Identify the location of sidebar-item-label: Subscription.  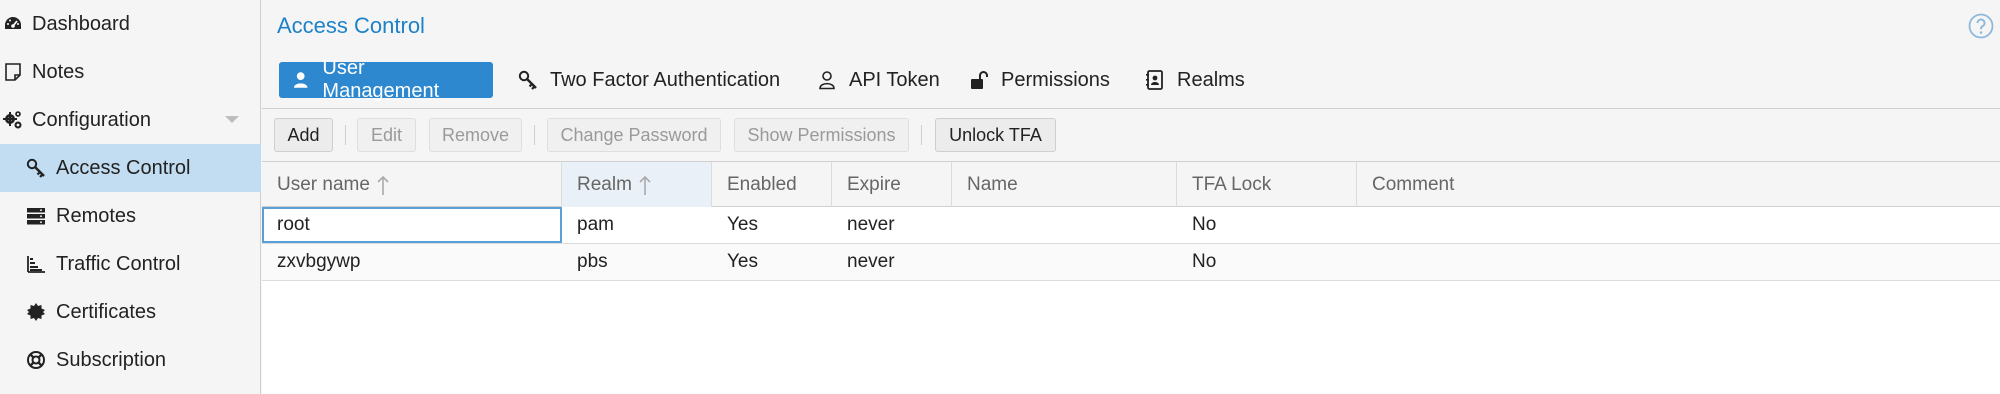
(111, 359).